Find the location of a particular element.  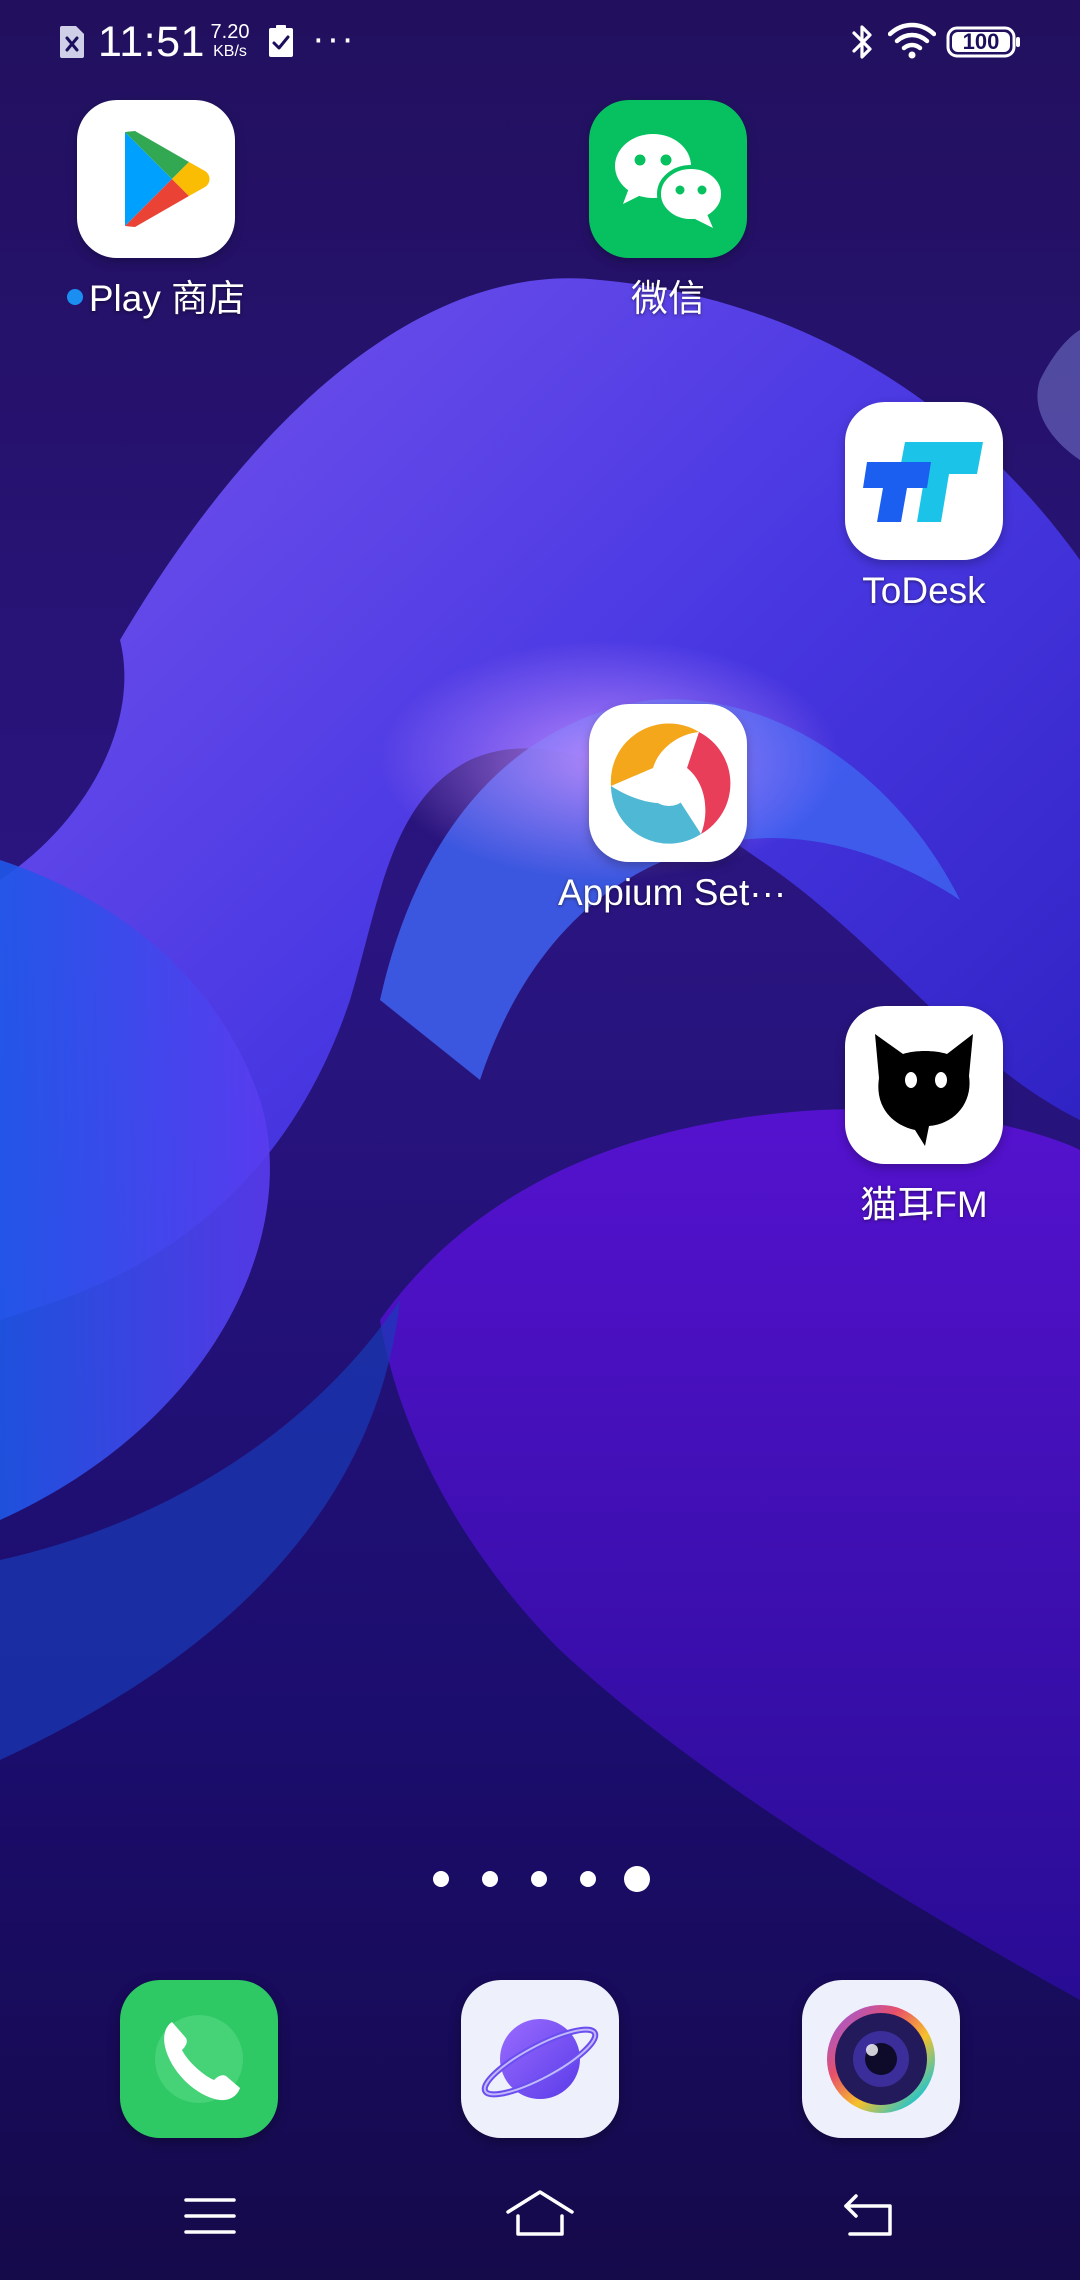

network-speed: 7.20 KB/s is located at coordinates (230, 42).